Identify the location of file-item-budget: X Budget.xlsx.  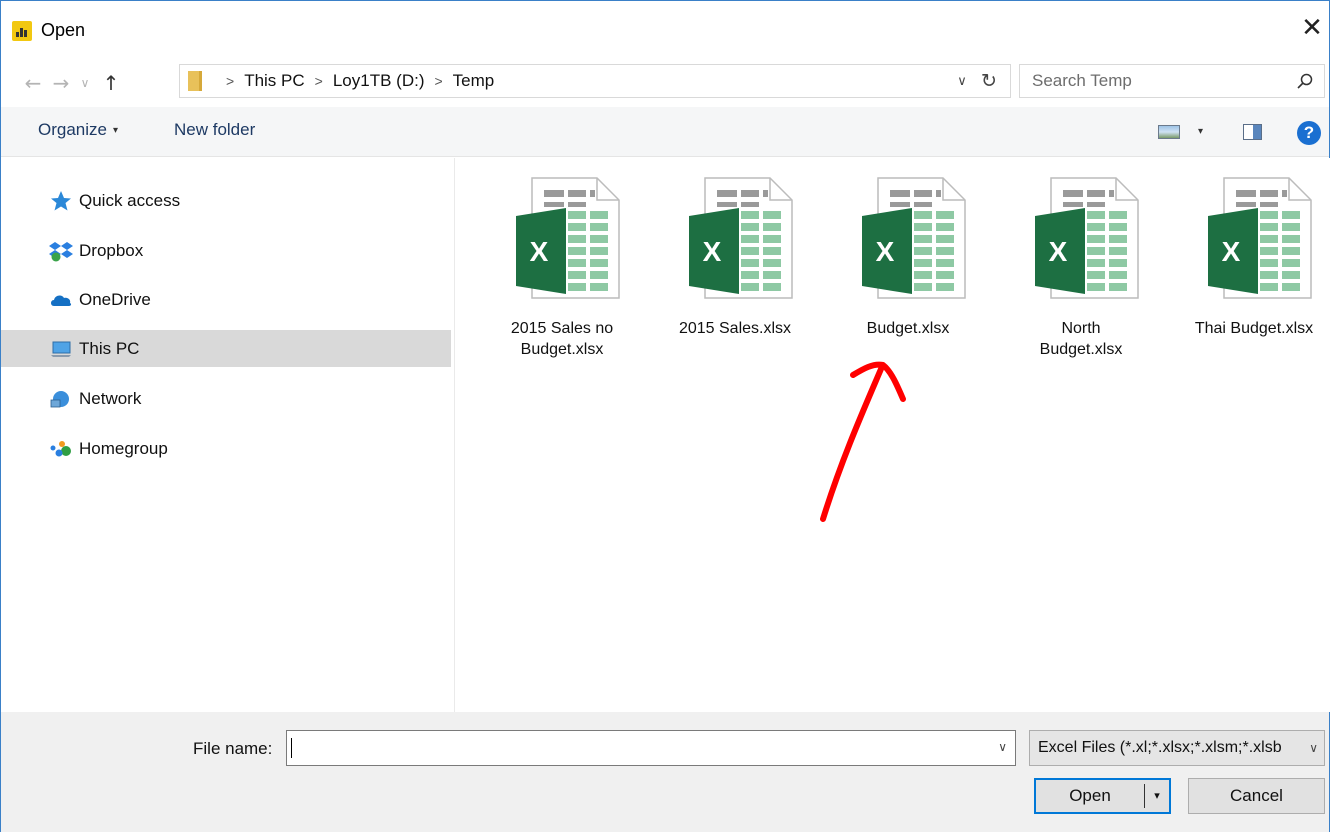
(908, 276).